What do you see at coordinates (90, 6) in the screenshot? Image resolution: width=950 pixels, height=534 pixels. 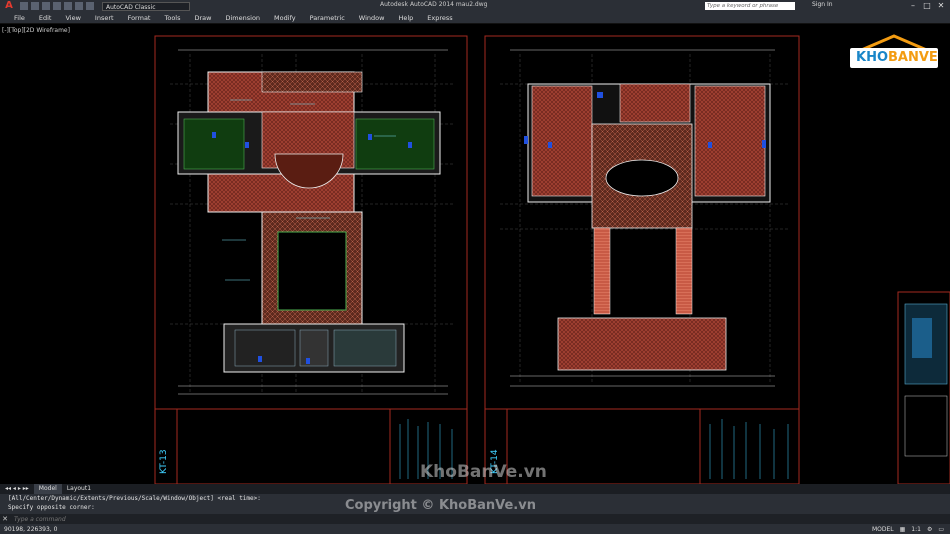 I see `redo-icon` at bounding box center [90, 6].